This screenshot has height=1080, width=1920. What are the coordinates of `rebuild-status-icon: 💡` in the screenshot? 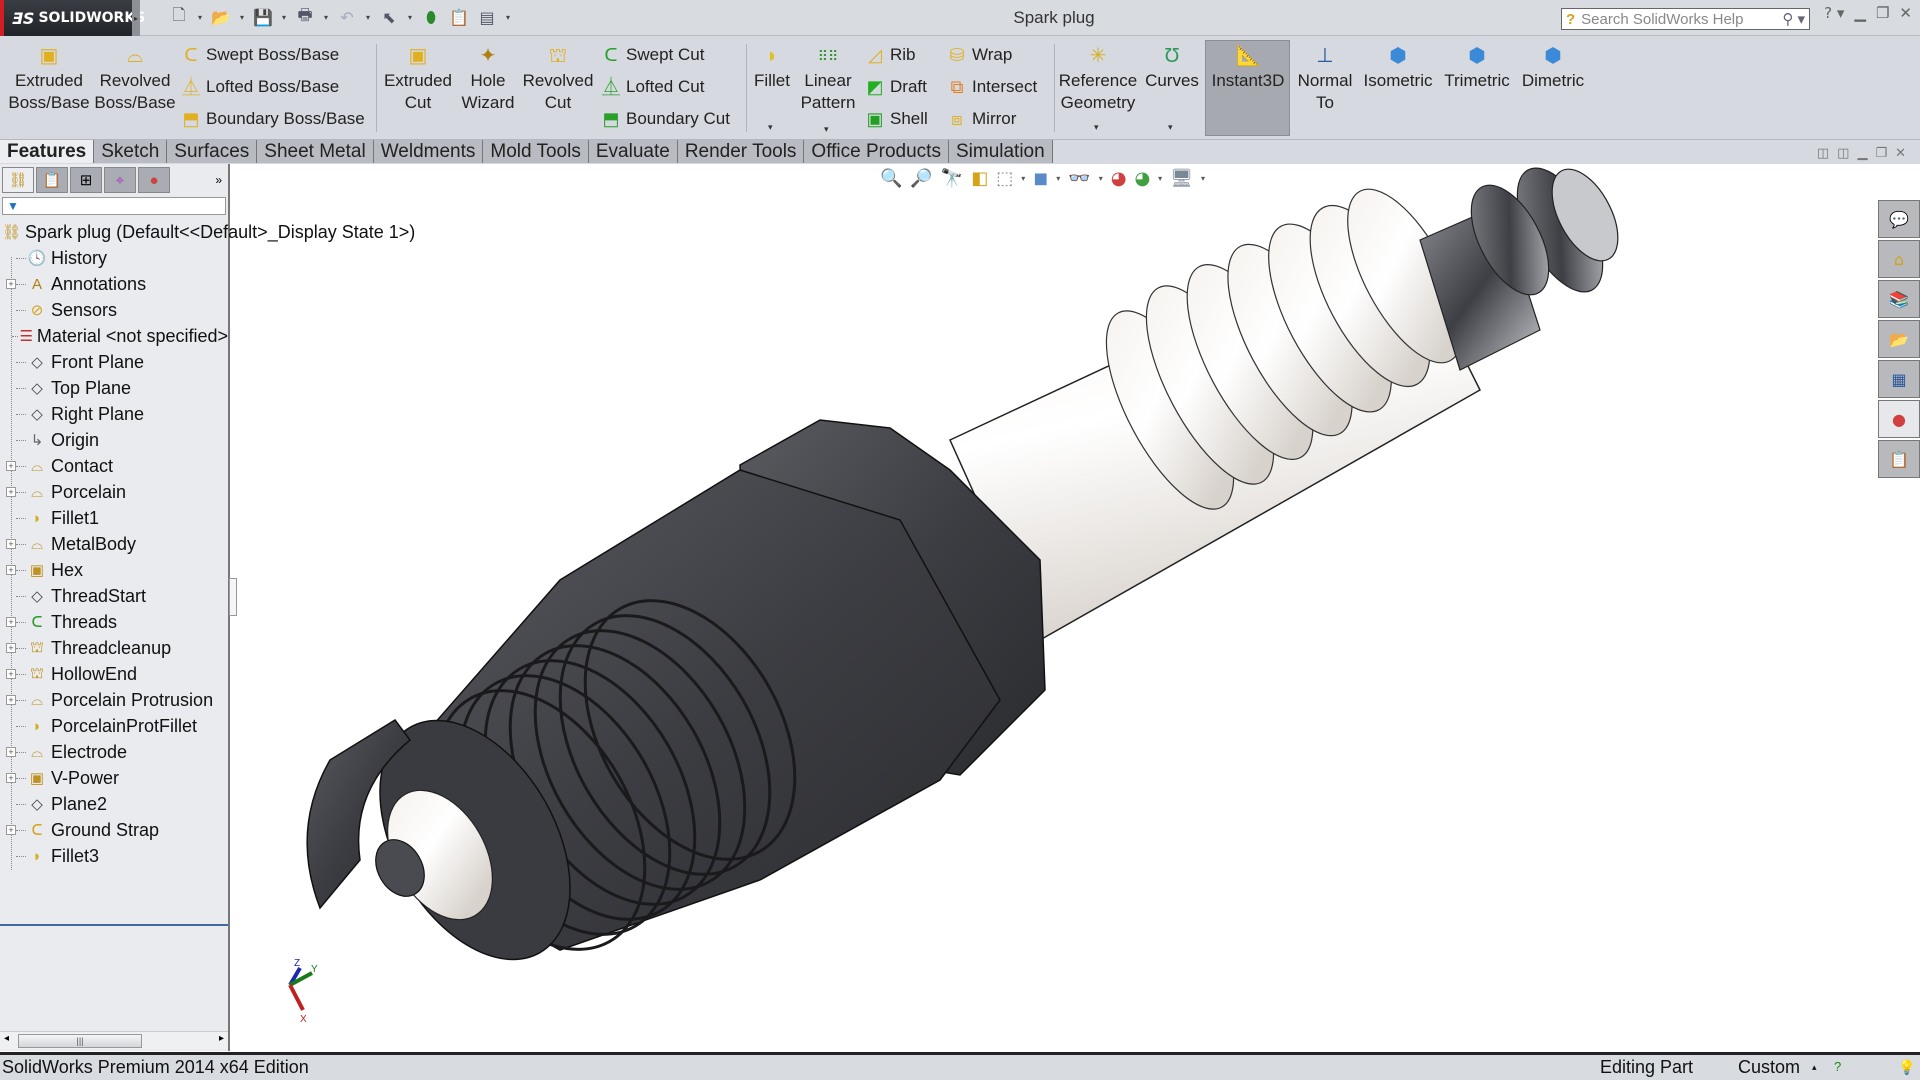 It's located at (1906, 1067).